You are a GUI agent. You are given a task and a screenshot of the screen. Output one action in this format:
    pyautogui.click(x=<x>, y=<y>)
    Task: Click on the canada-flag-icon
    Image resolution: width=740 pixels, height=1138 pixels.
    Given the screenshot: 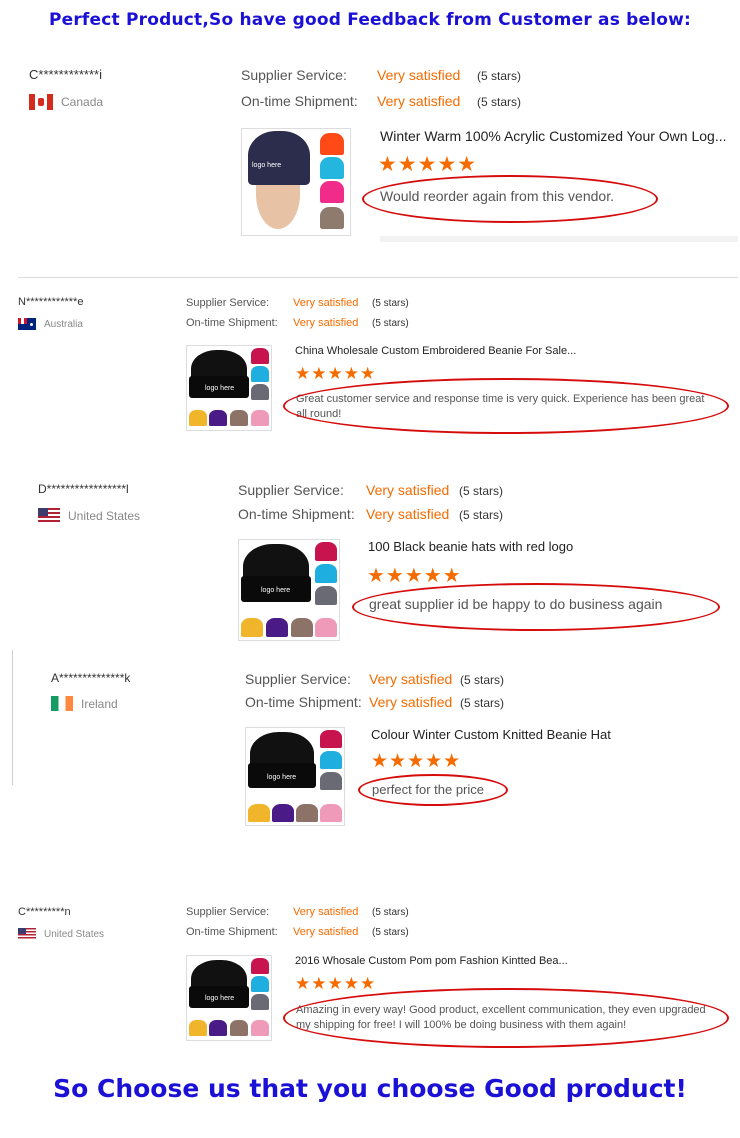 What is the action you would take?
    pyautogui.click(x=41, y=102)
    